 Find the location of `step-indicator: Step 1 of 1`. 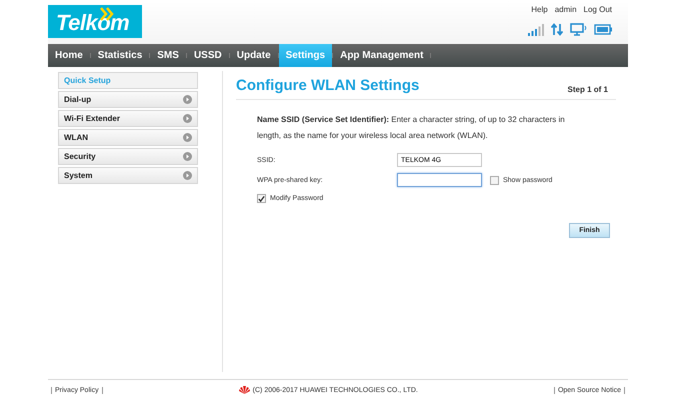

step-indicator: Step 1 of 1 is located at coordinates (588, 89).